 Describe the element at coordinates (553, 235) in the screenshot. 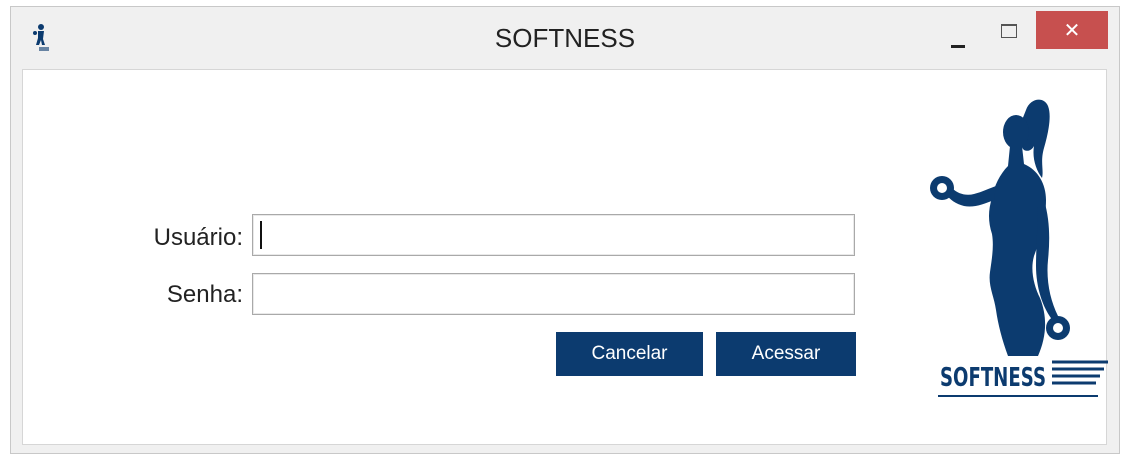

I see `user-input` at that location.